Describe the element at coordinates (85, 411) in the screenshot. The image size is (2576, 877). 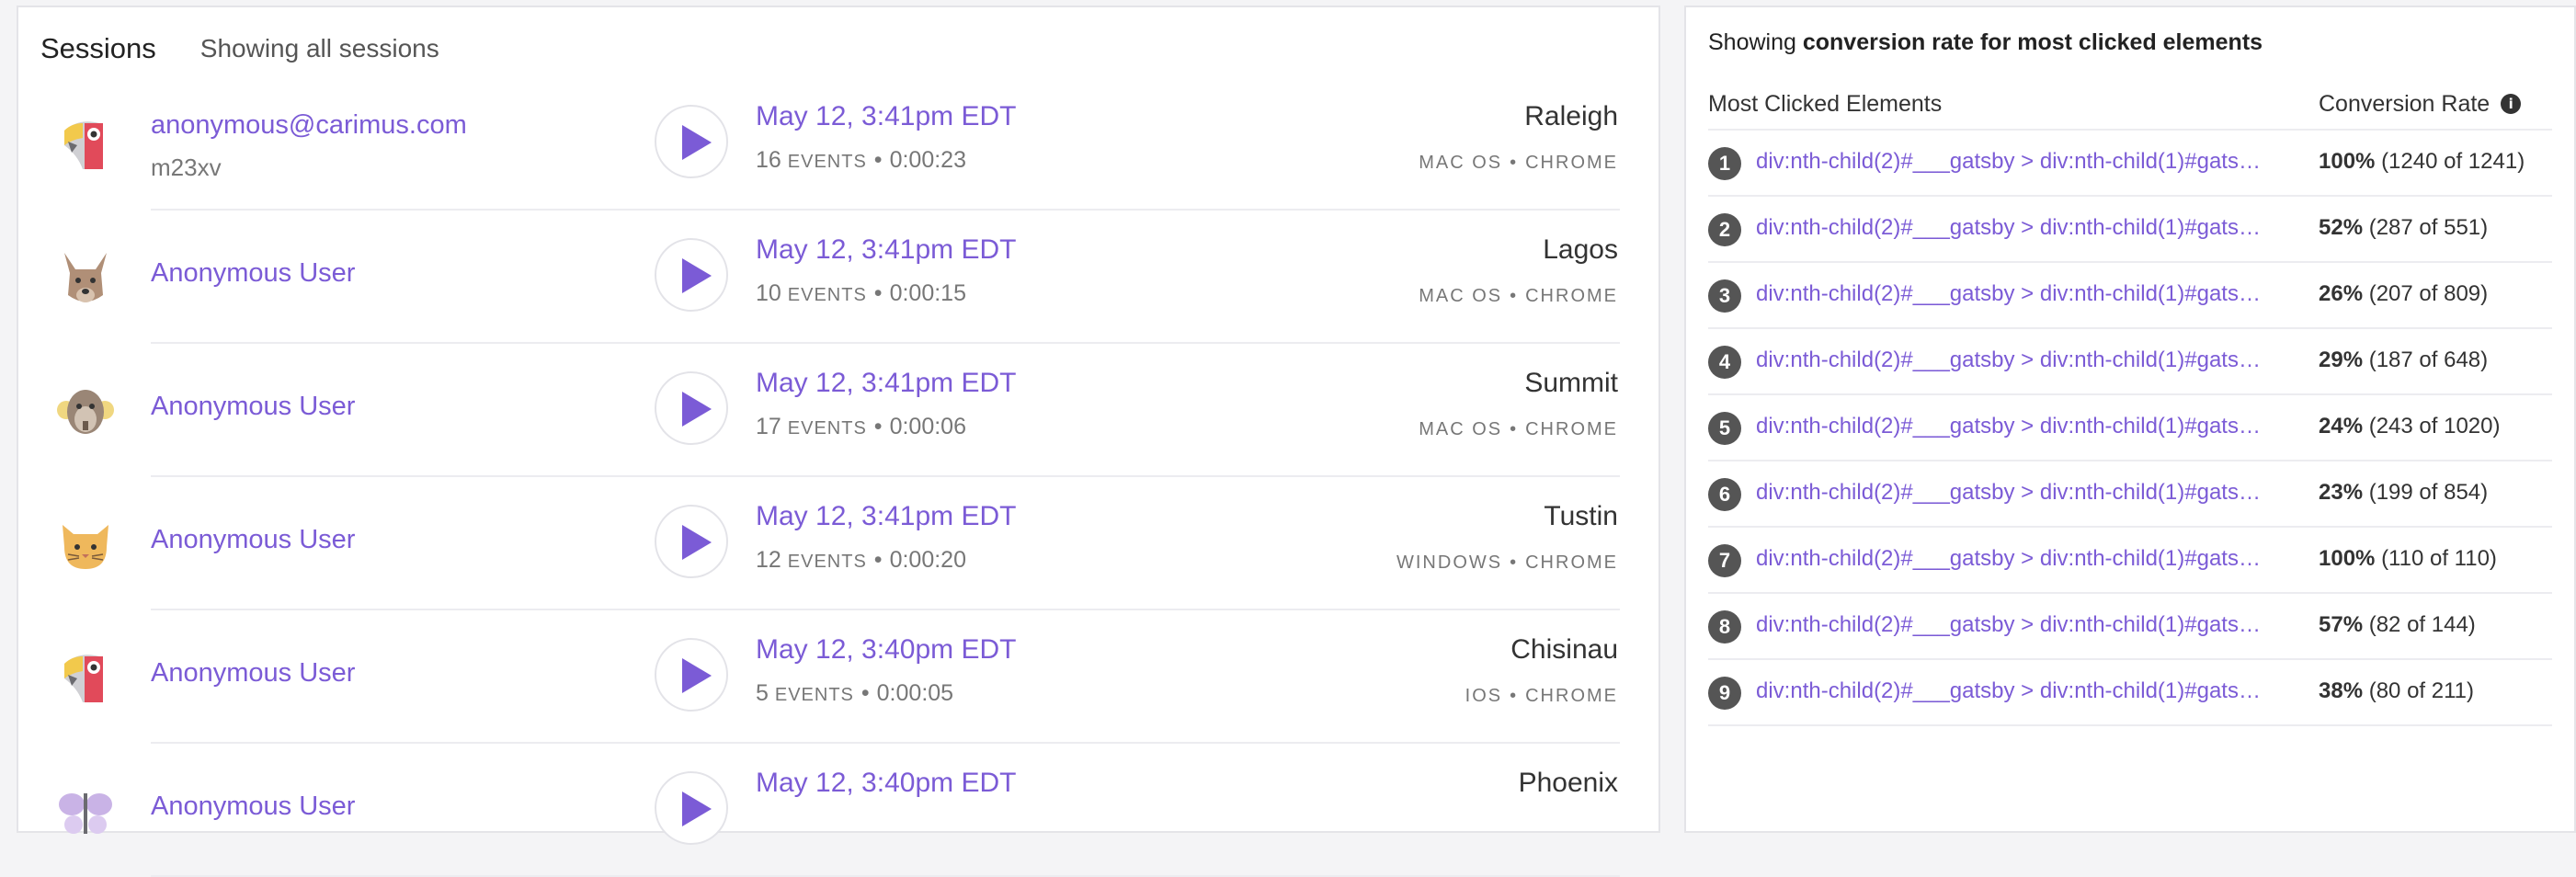
I see `monkey-avatar-icon` at that location.